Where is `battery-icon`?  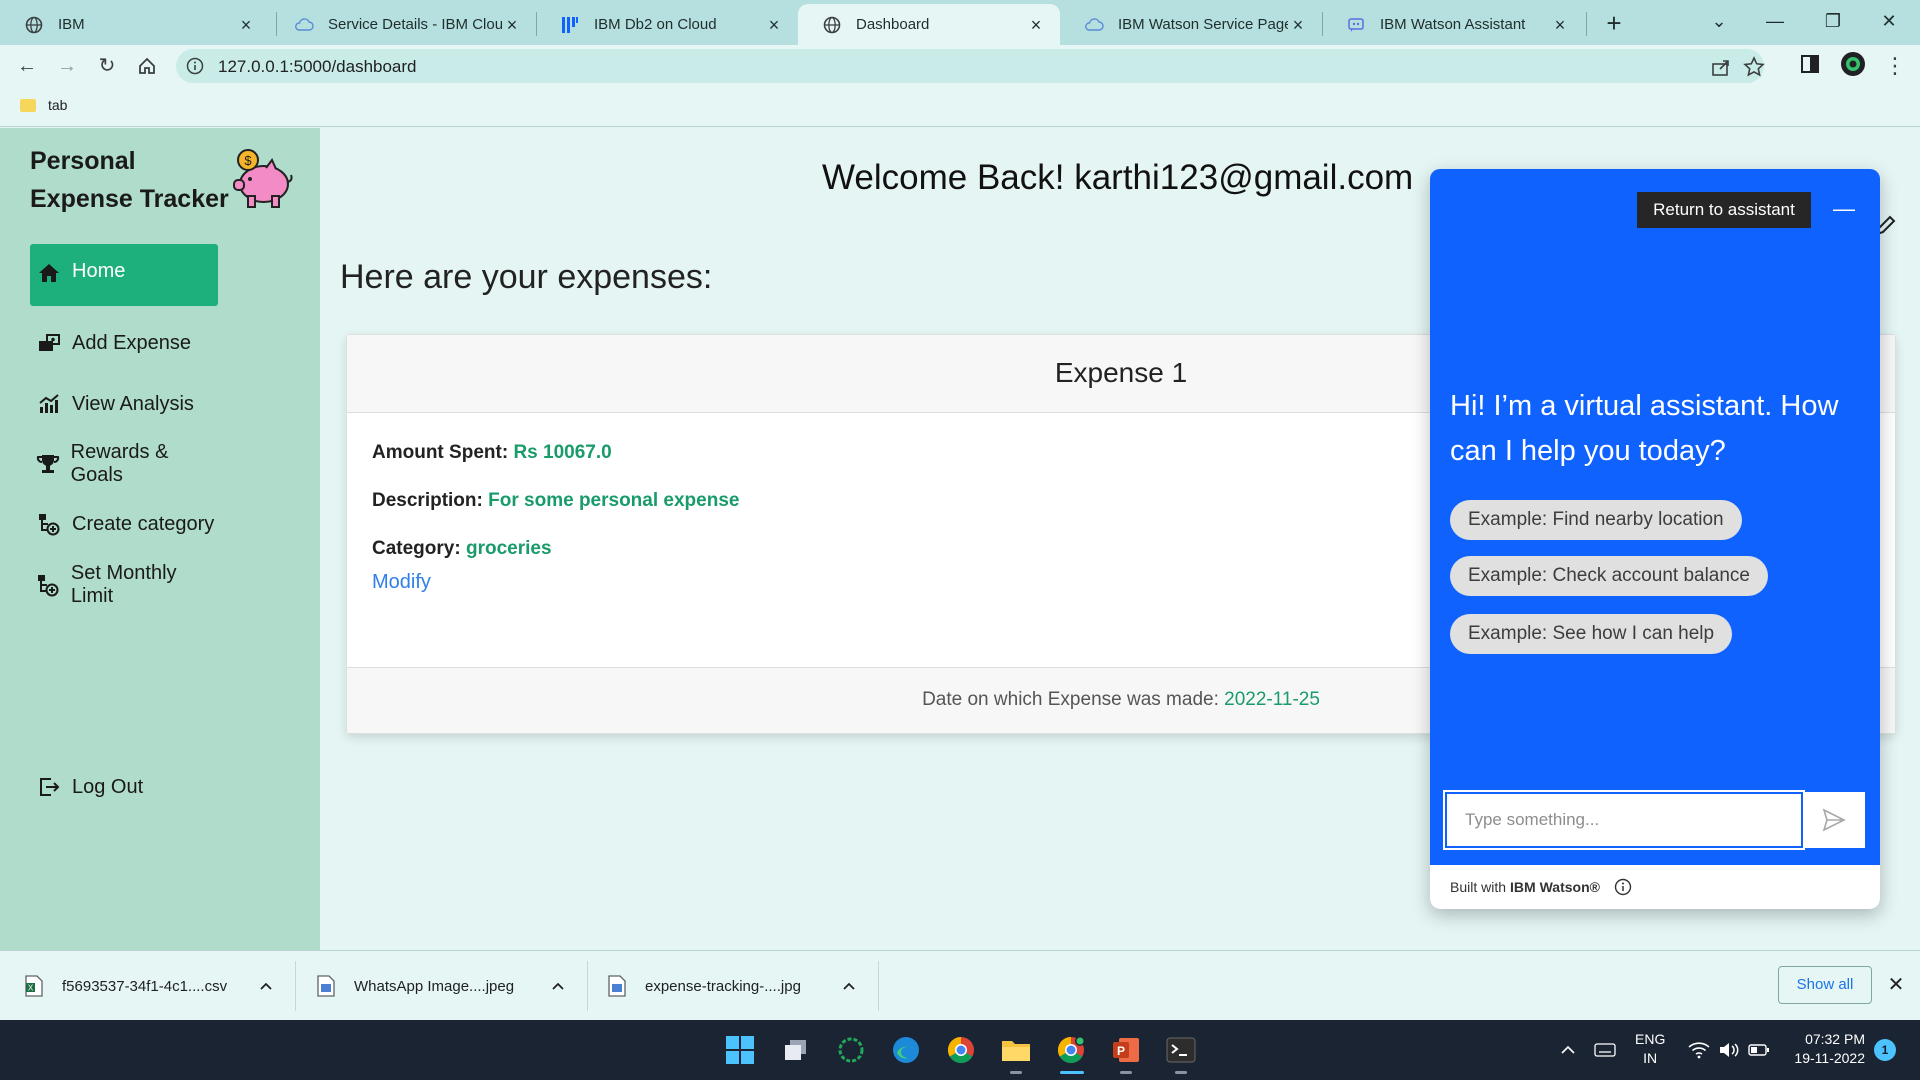 battery-icon is located at coordinates (1759, 1050).